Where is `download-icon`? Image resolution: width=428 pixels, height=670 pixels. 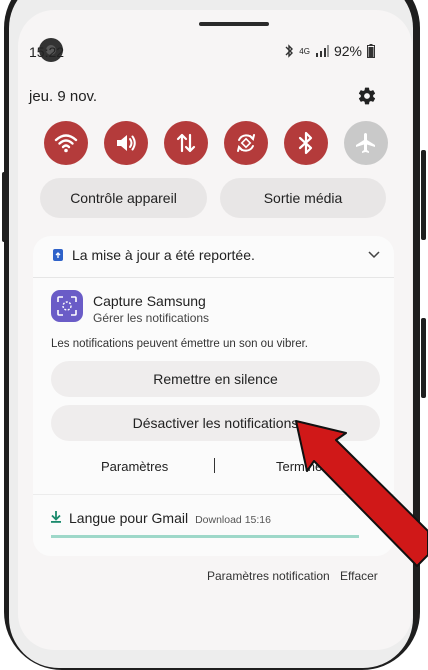
download-icon is located at coordinates (56, 517).